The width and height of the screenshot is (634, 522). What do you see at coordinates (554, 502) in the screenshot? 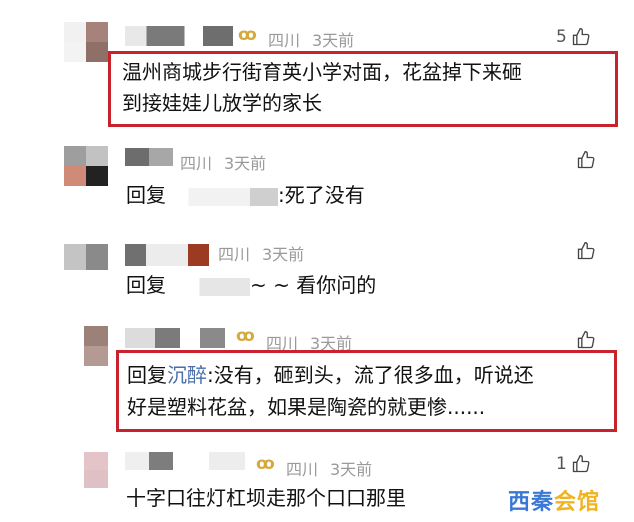
I see `watermark-logo: 西秦会馆` at bounding box center [554, 502].